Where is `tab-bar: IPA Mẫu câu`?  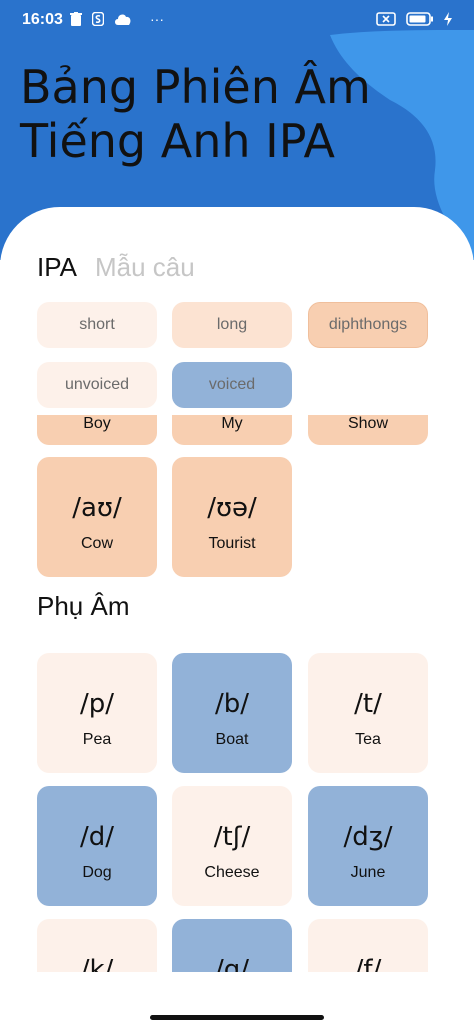
tab-bar: IPA Mẫu câu is located at coordinates (116, 267).